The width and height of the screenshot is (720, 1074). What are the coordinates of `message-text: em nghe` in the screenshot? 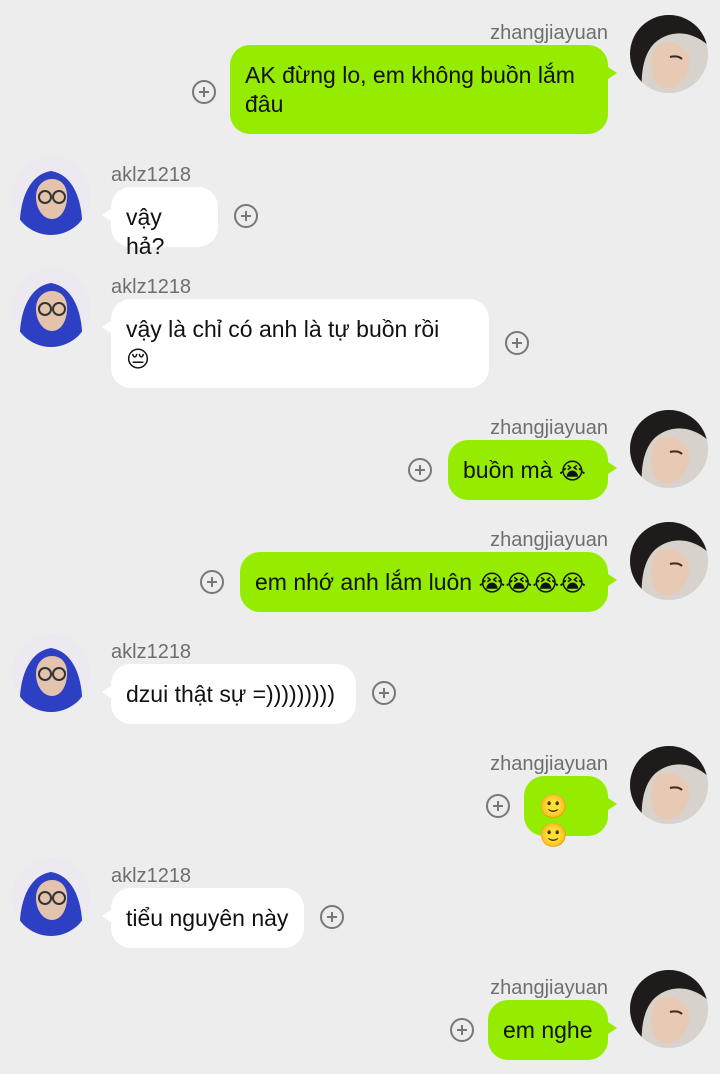 It's located at (548, 1030).